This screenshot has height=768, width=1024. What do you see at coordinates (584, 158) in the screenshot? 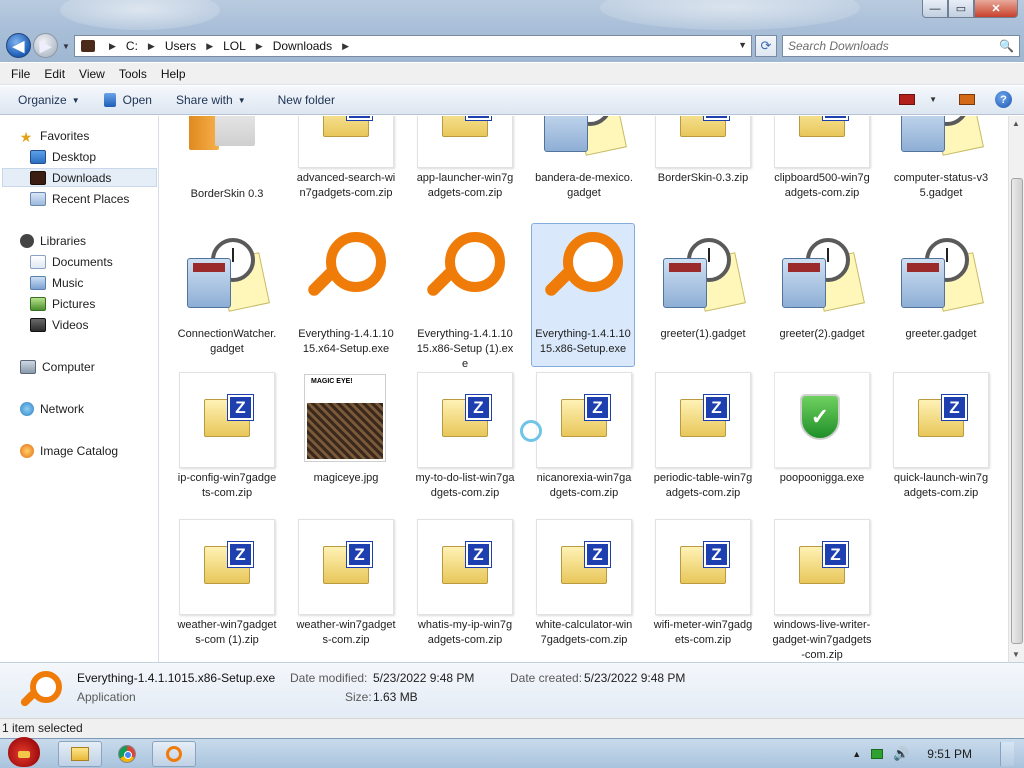
I see `file-item: bandera-de-mexico.gadget` at bounding box center [584, 158].